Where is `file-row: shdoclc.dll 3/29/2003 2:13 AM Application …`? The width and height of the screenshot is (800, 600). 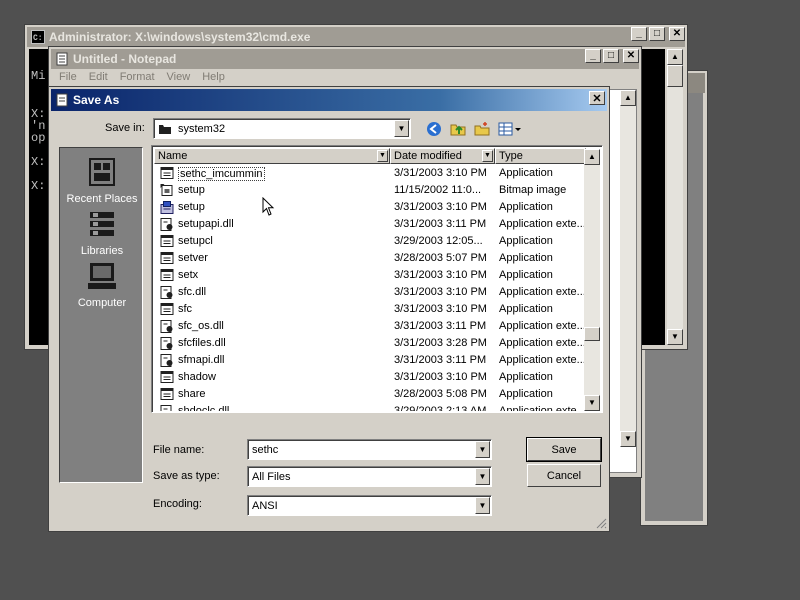
file-row: shdoclc.dll 3/29/2003 2:13 AM Application … is located at coordinates (370, 407).